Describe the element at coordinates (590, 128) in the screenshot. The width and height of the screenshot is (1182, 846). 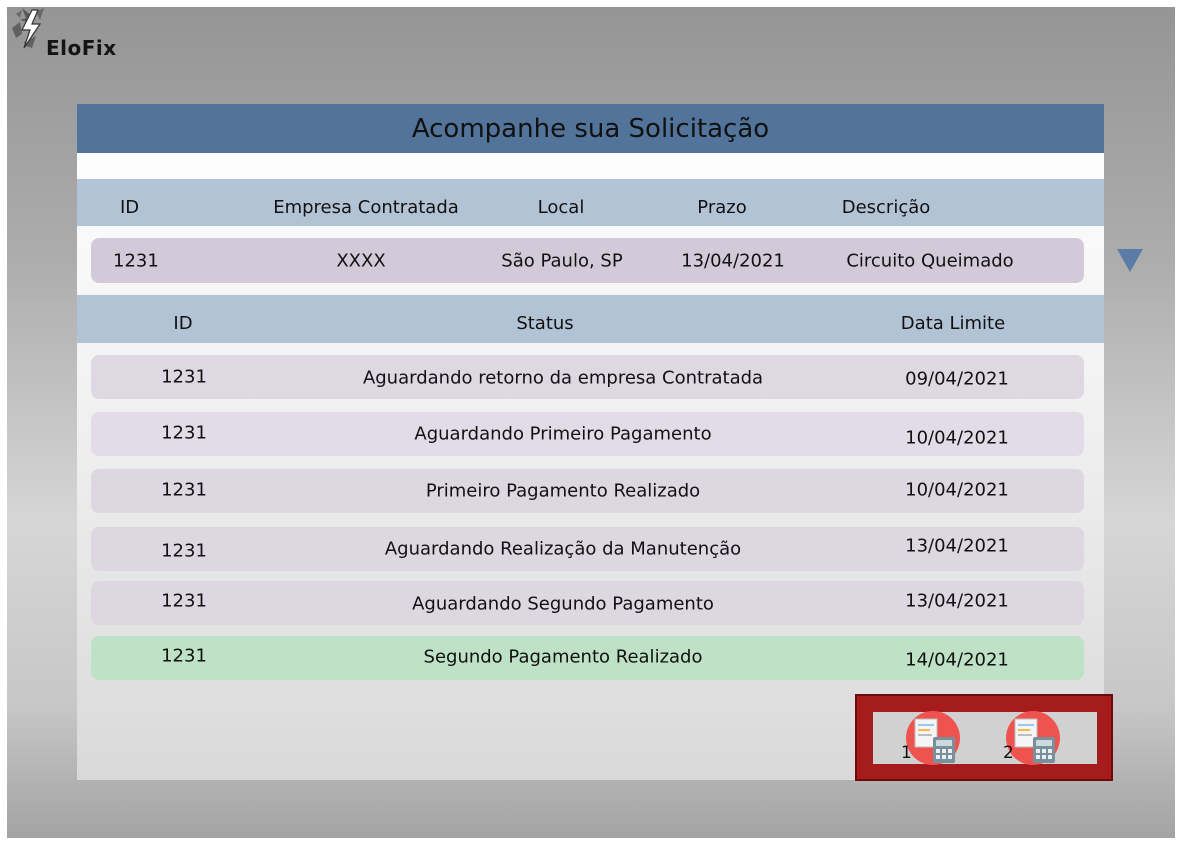
I see `page-title: Acompanhe sua Solicitação` at that location.